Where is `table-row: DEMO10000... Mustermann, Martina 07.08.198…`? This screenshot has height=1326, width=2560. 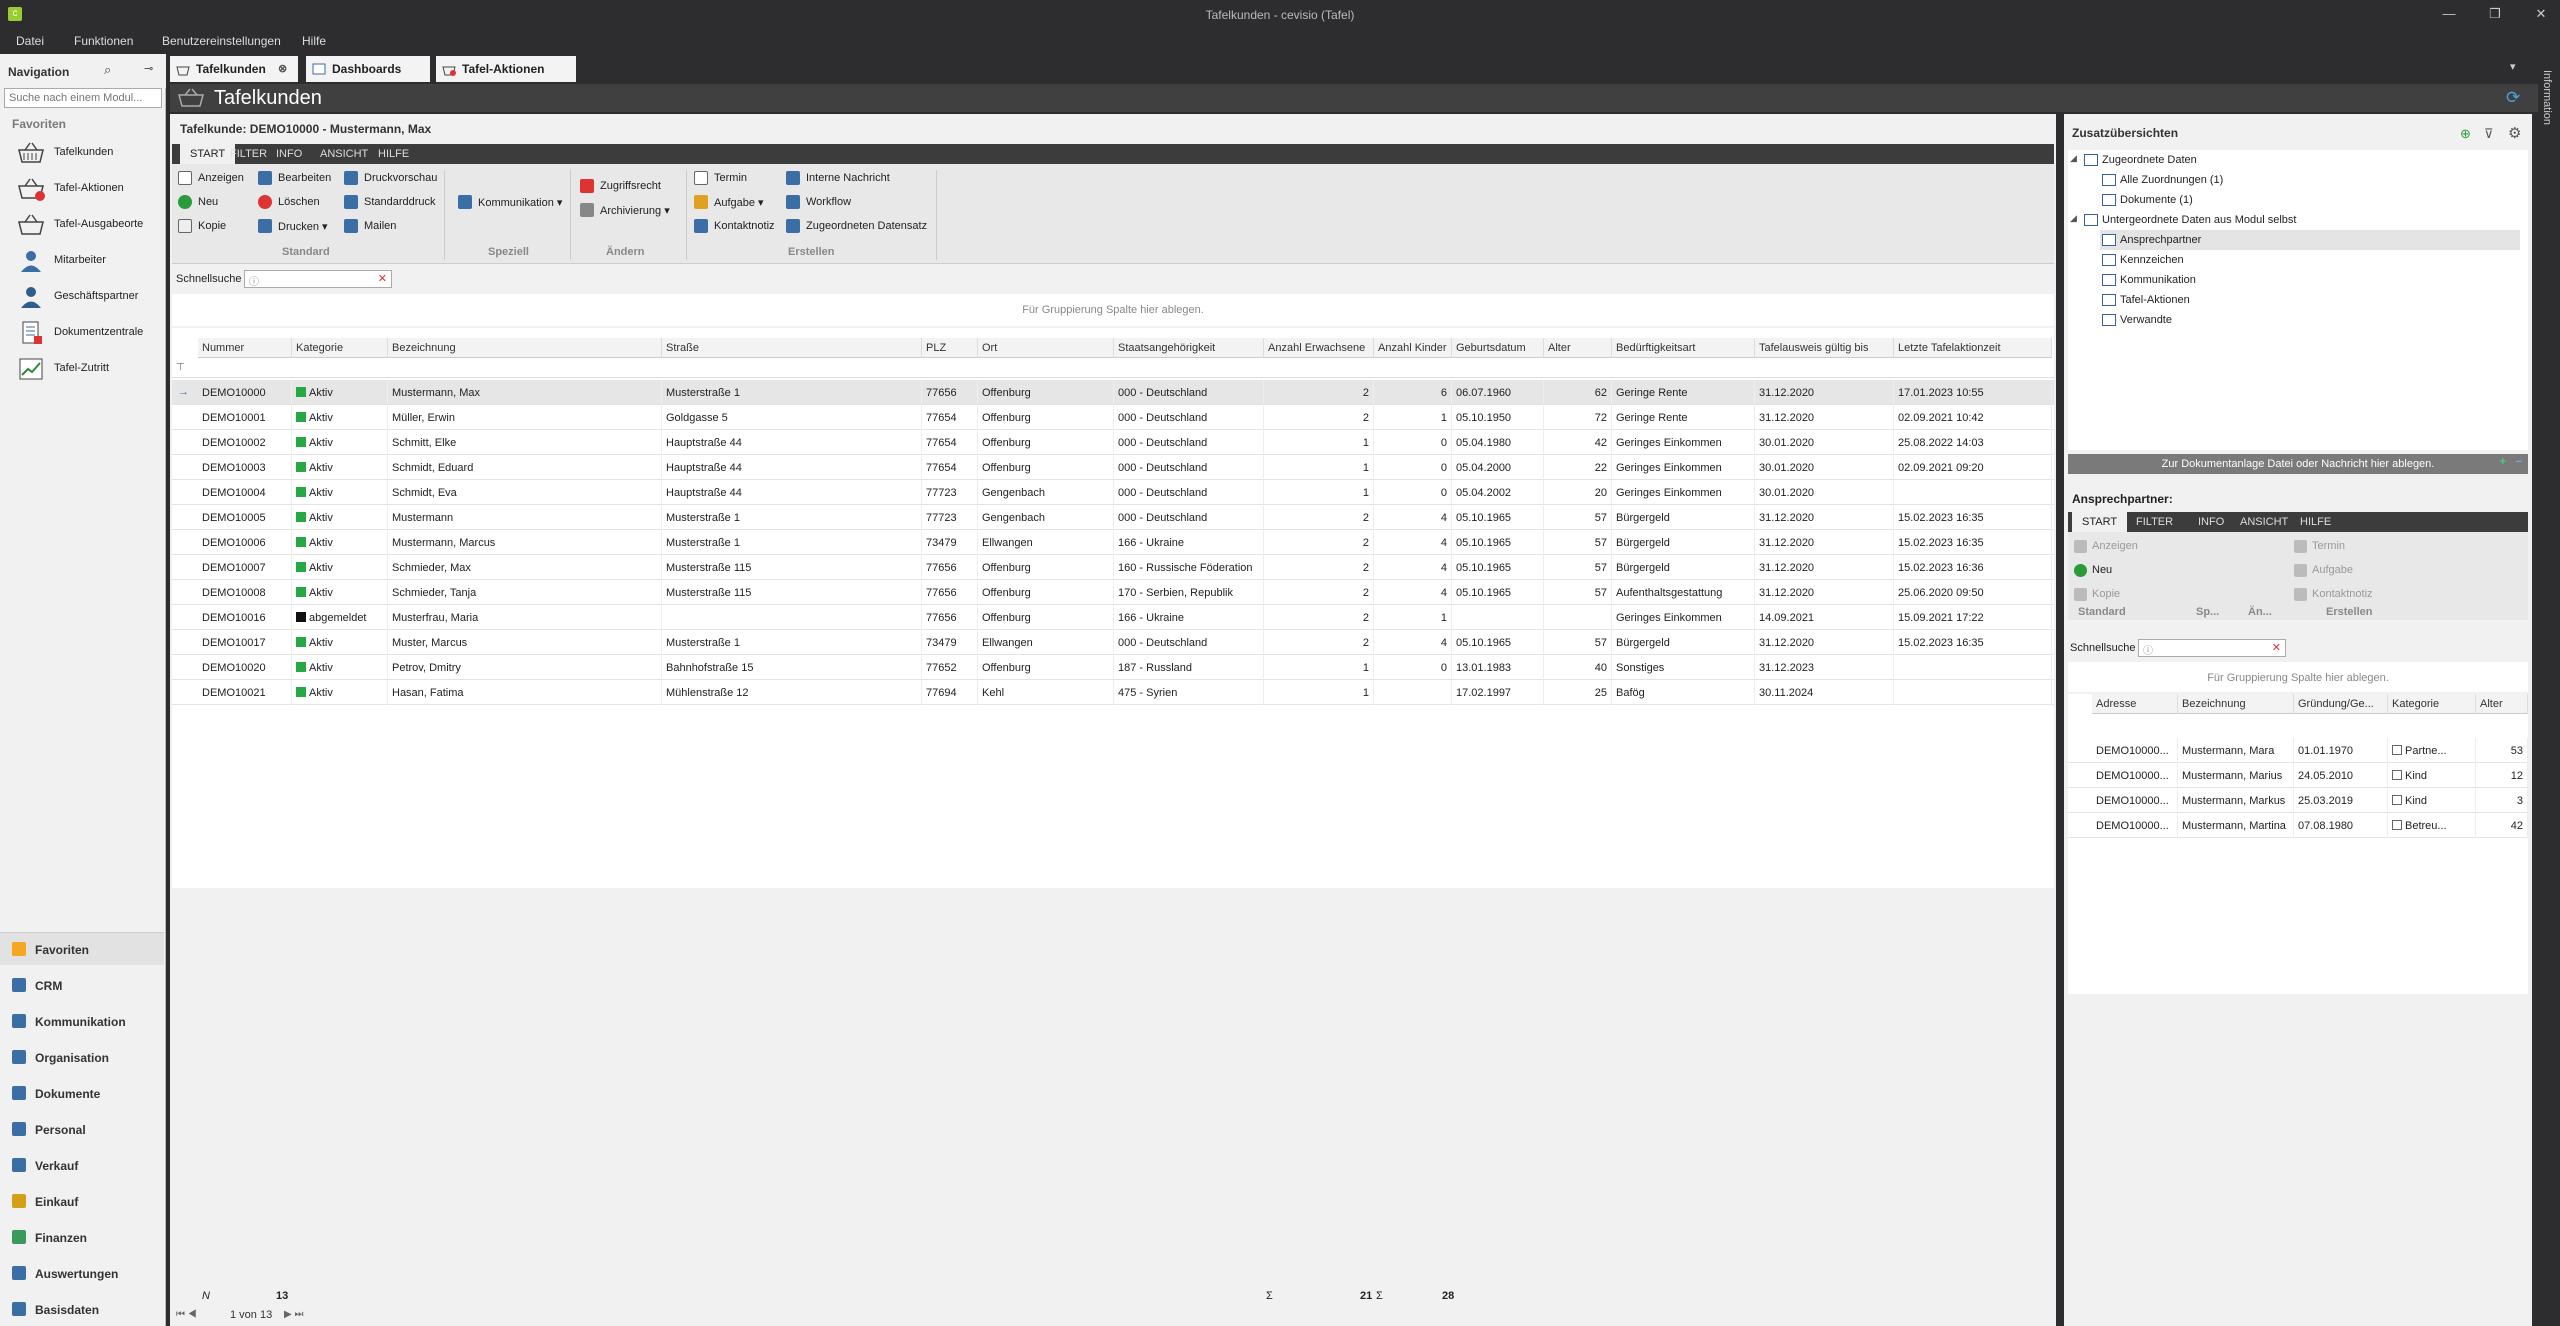
table-row: DEMO10000... Mustermann, Martina 07.08.198… is located at coordinates (2298, 825).